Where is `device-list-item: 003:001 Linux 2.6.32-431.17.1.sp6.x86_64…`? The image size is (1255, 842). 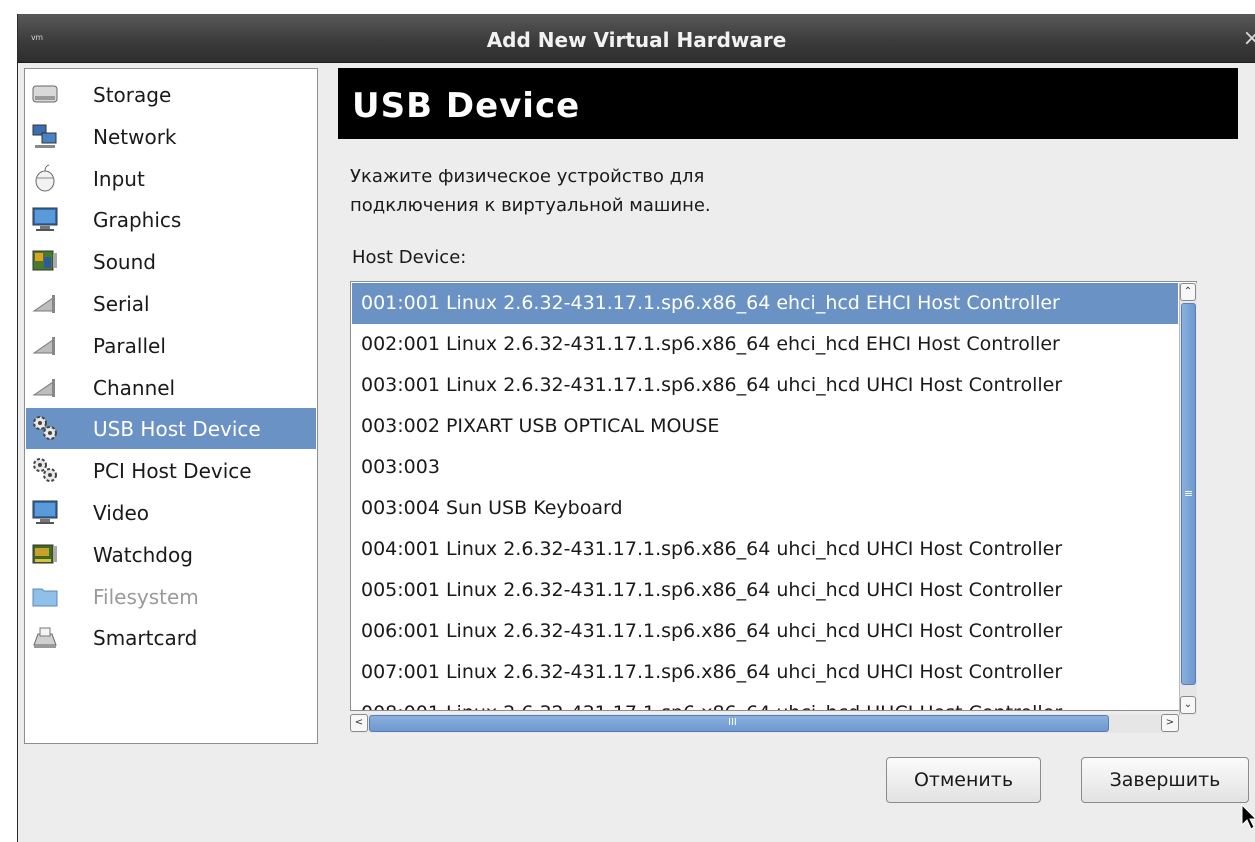
device-list-item: 003:001 Linux 2.6.32-431.17.1.sp6.x86_64… is located at coordinates (765, 385).